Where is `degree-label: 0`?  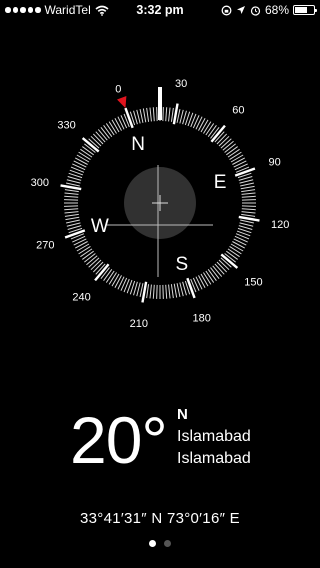 degree-label: 0 is located at coordinates (118, 89).